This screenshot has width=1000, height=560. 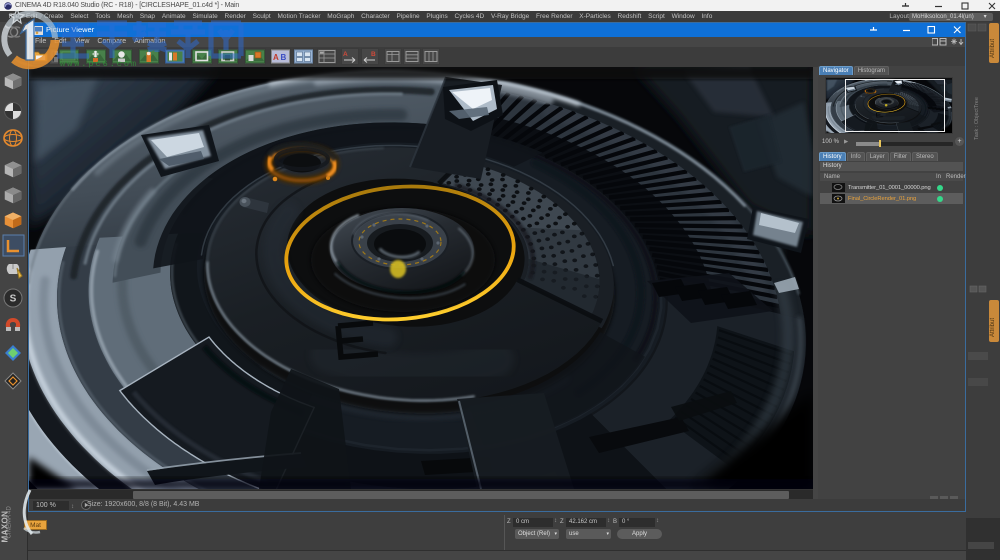 What do you see at coordinates (977, 118) in the screenshot?
I see `svg-text: Task : ObjectTree` at bounding box center [977, 118].